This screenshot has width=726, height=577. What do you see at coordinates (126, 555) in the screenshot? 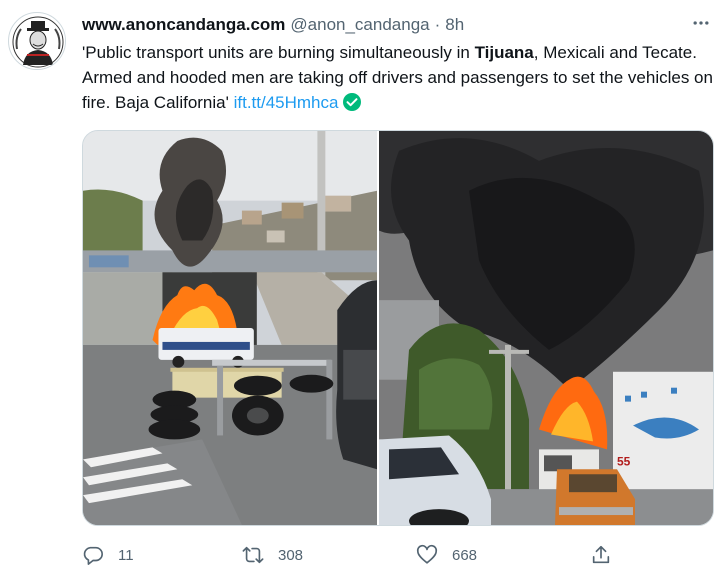
I see `reply-count: 11` at bounding box center [126, 555].